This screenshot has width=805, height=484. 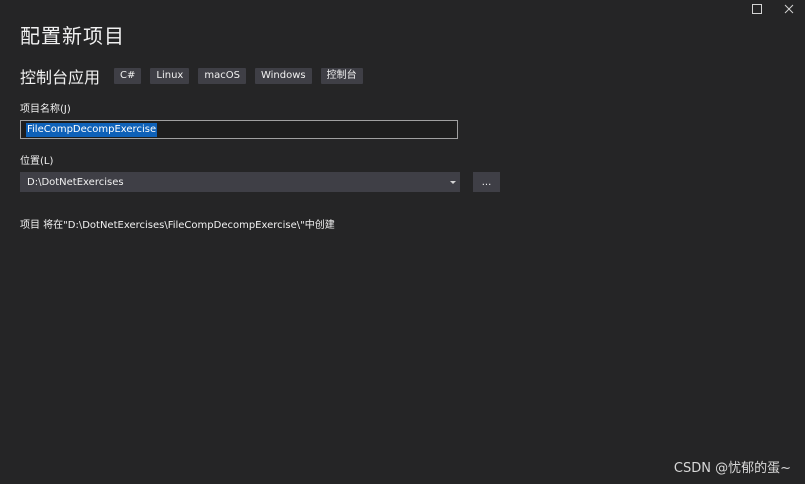 I want to click on template-name: 控制台应用, so click(x=60, y=77).